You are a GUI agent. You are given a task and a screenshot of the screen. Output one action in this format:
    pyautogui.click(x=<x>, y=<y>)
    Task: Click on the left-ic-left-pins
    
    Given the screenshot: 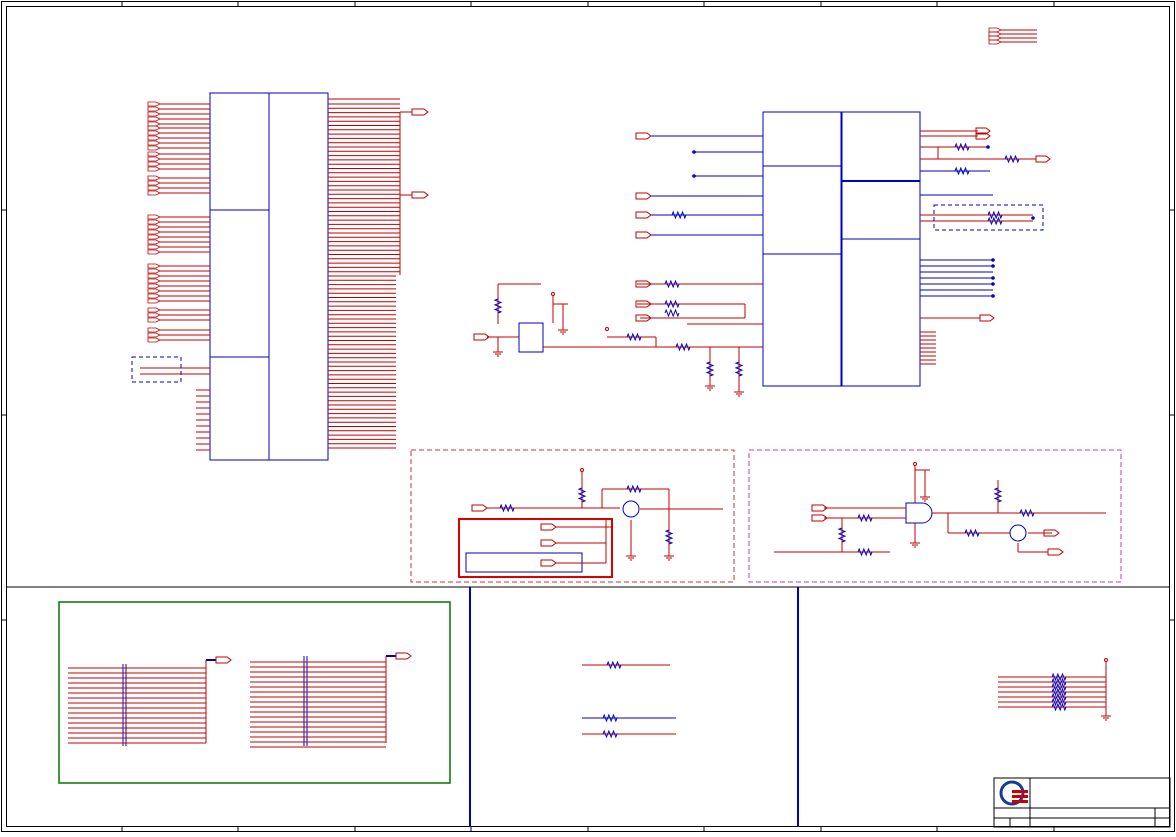 What is the action you would take?
    pyautogui.click(x=178, y=276)
    